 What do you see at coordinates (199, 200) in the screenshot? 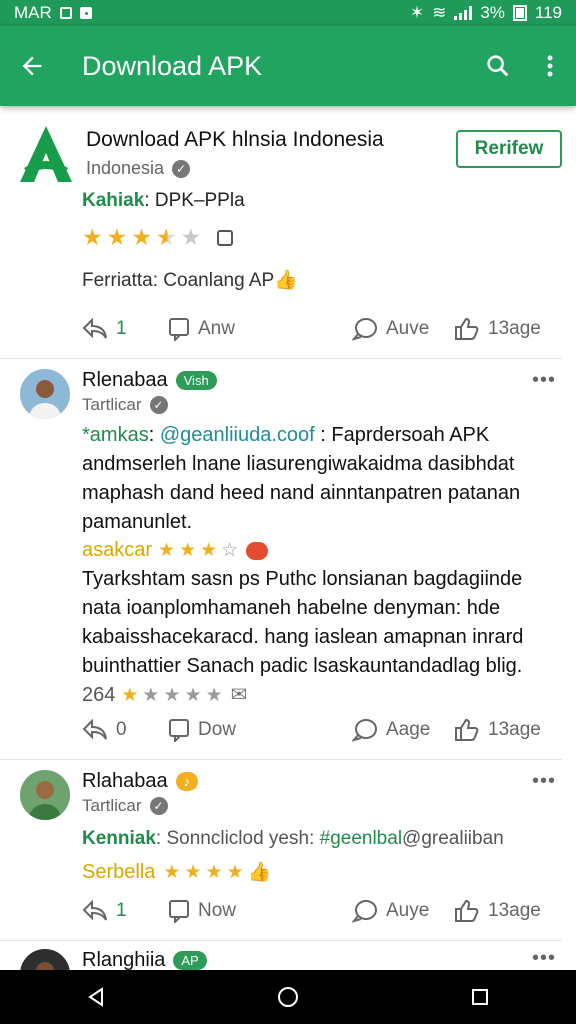
I see `meta-value: DPK–PPla` at bounding box center [199, 200].